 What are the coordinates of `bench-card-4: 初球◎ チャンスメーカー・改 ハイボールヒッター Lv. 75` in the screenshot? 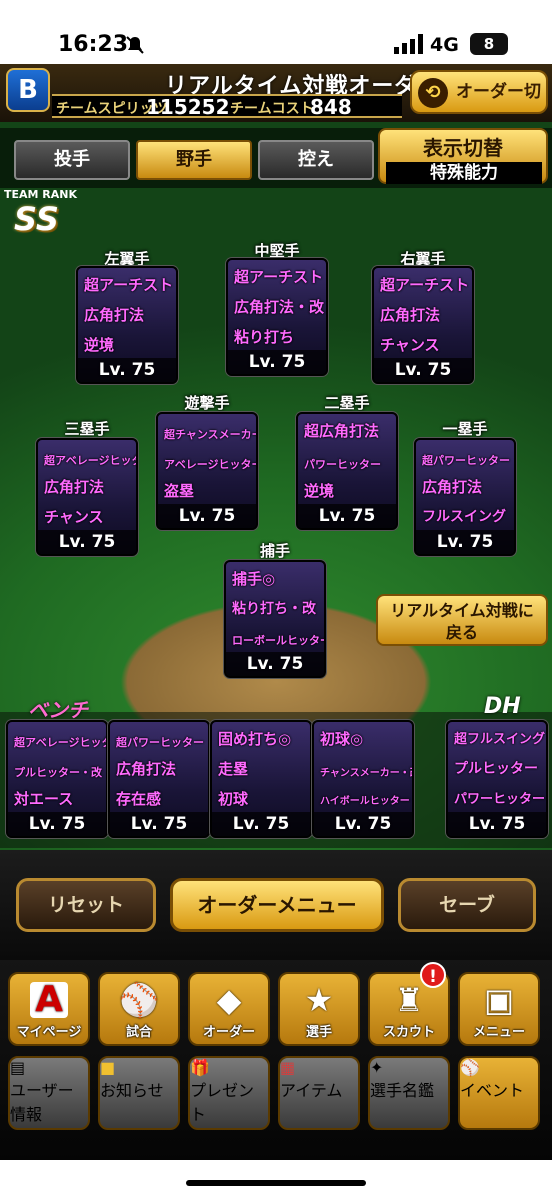 It's located at (363, 779).